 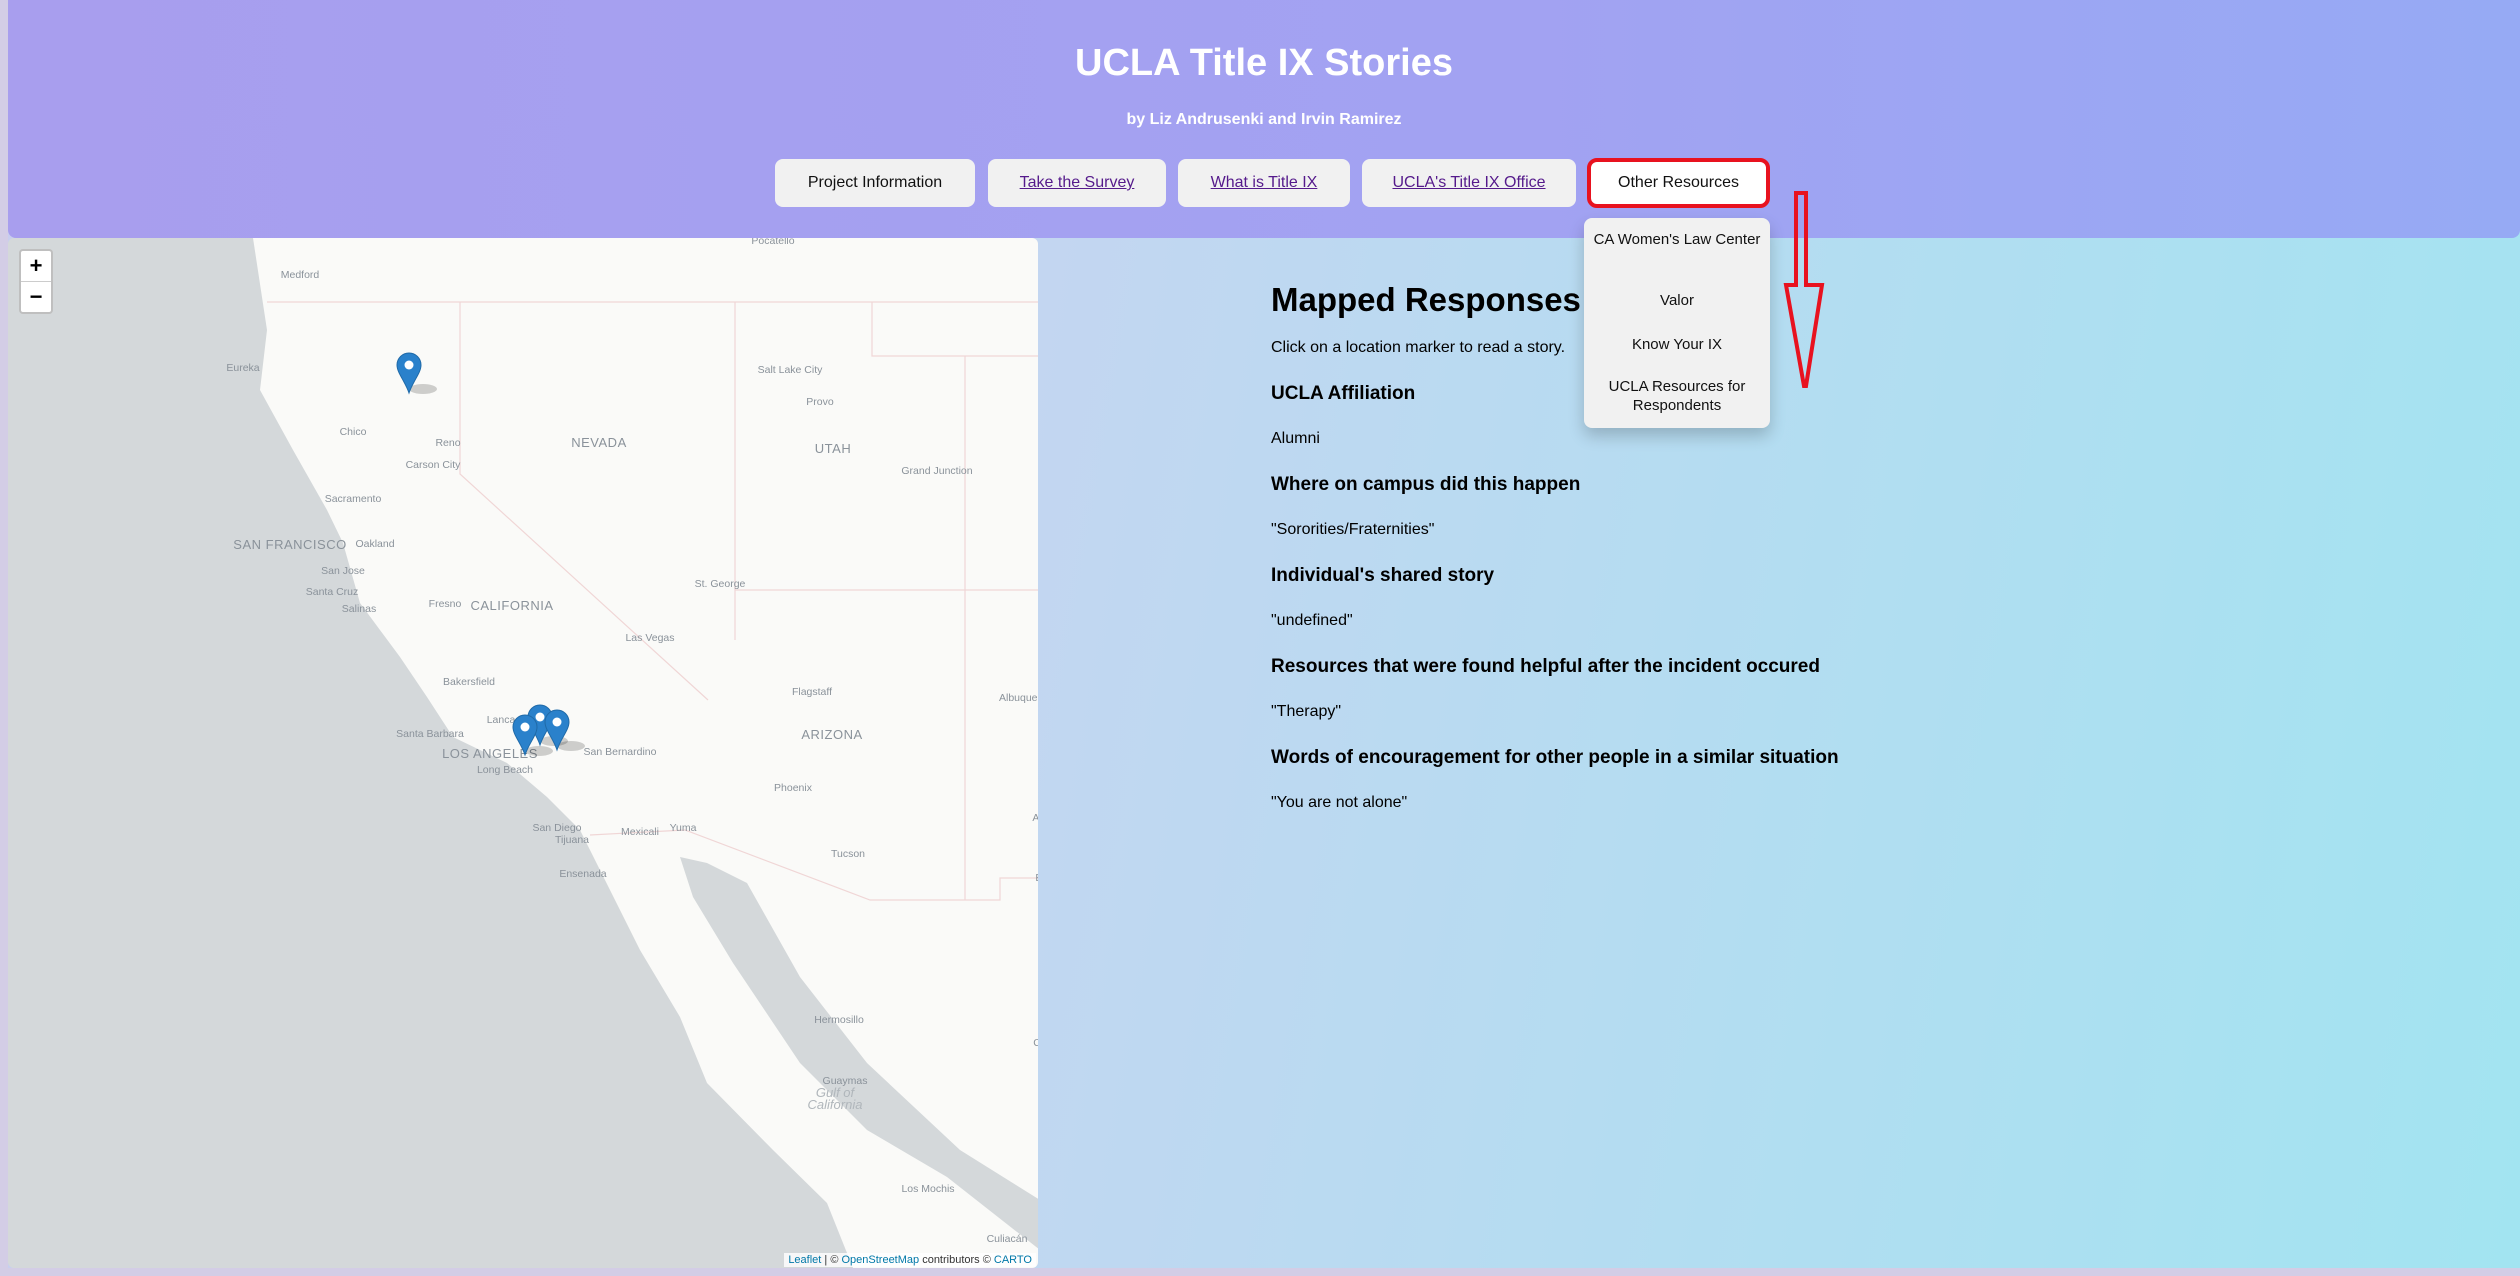 I want to click on map-label: Ensenada, so click(x=582, y=874).